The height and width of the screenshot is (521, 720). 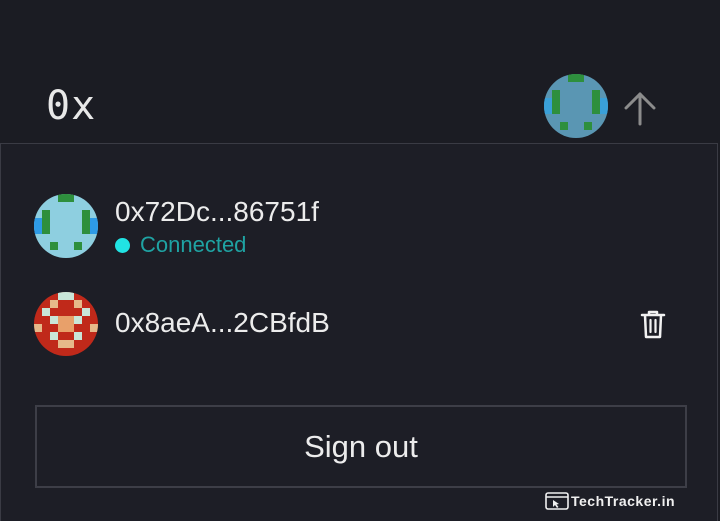 I want to click on account-avatar-button, so click(x=576, y=106).